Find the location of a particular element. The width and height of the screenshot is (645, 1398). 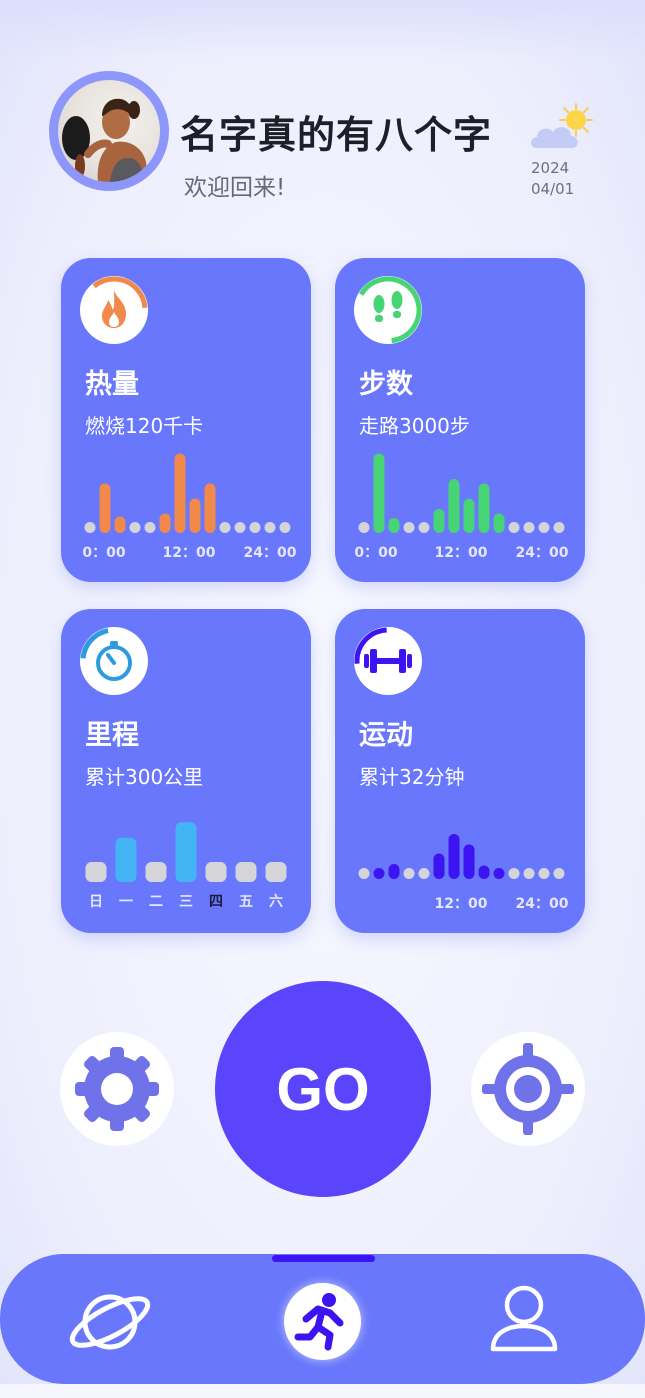

chart-day-label-current: 四 is located at coordinates (216, 902).